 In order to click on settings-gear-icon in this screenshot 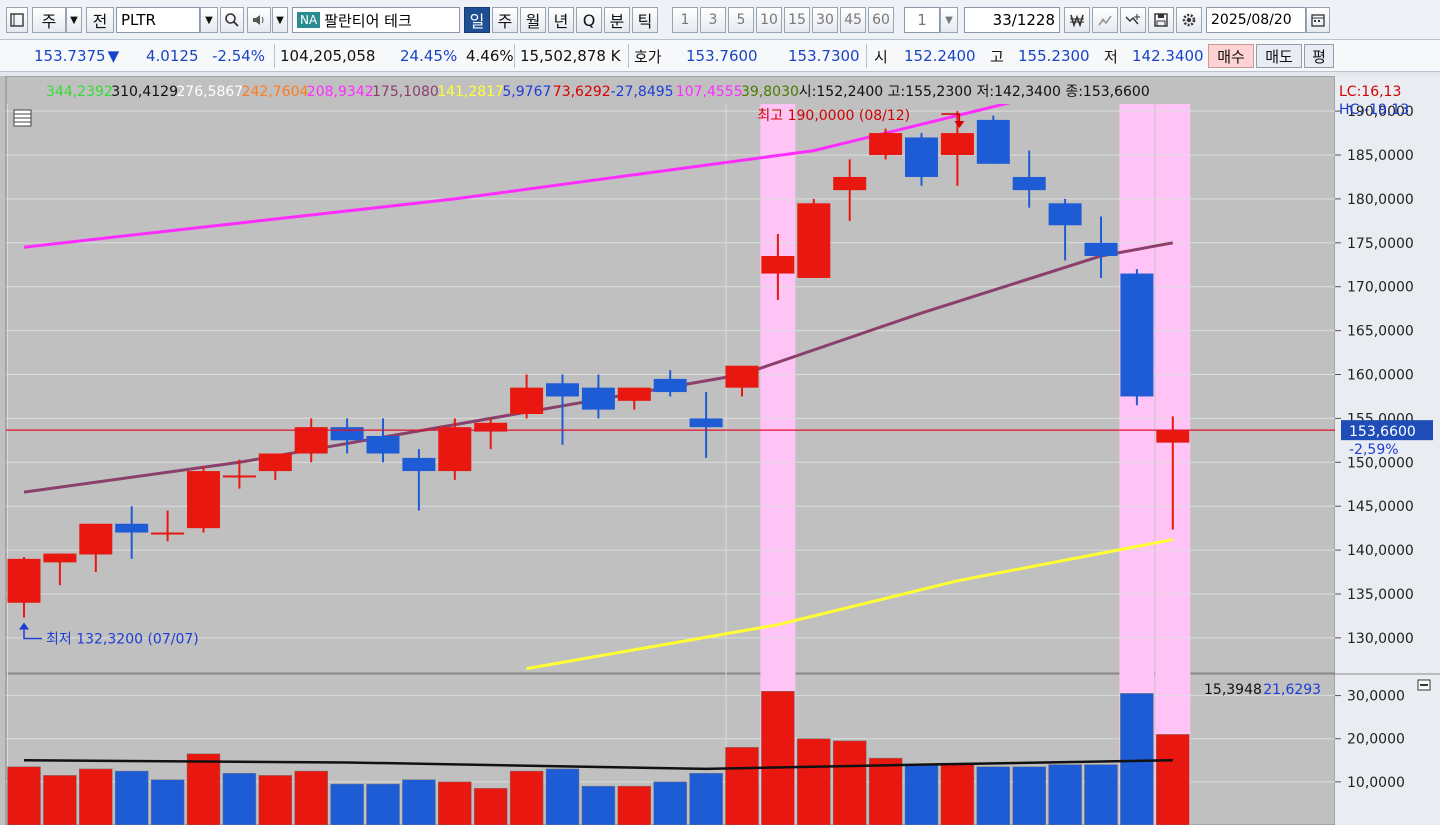, I will do `click(1189, 20)`.